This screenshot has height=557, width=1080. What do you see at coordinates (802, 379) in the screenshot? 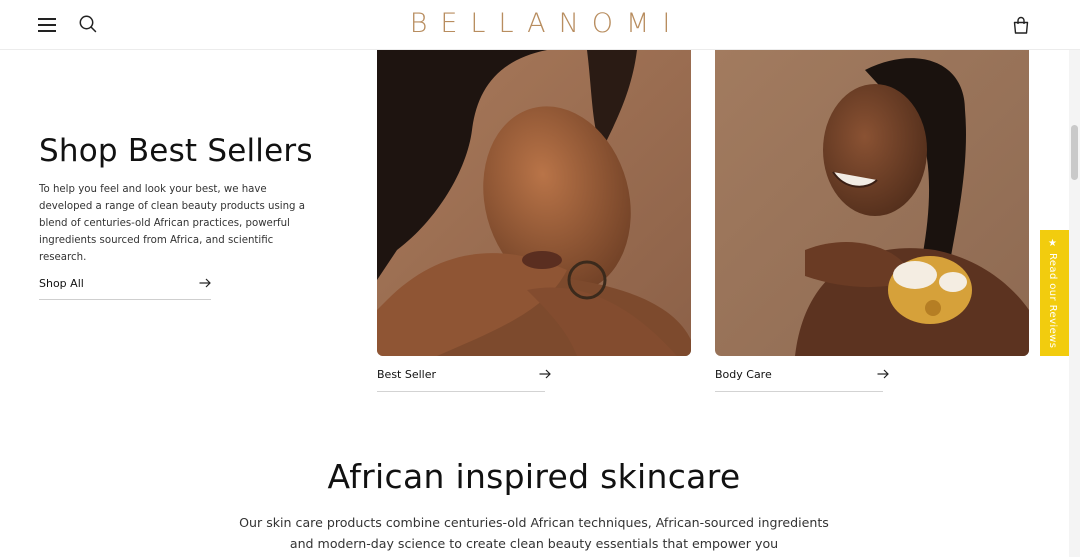
I see `body-care-link: Body Care` at bounding box center [802, 379].